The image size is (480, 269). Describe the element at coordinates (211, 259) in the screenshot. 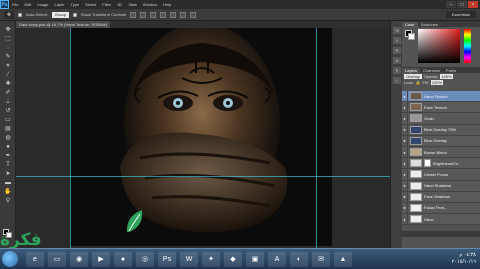

I see `app-icon: ✦` at that location.